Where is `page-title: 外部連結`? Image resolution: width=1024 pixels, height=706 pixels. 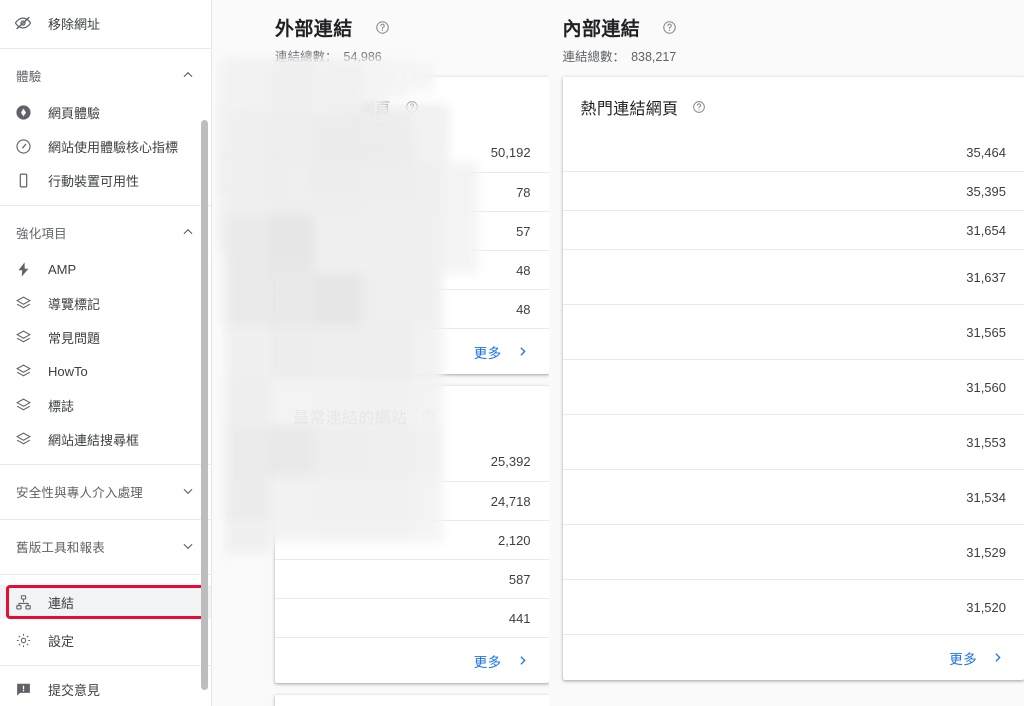
page-title: 外部連結 is located at coordinates (314, 29).